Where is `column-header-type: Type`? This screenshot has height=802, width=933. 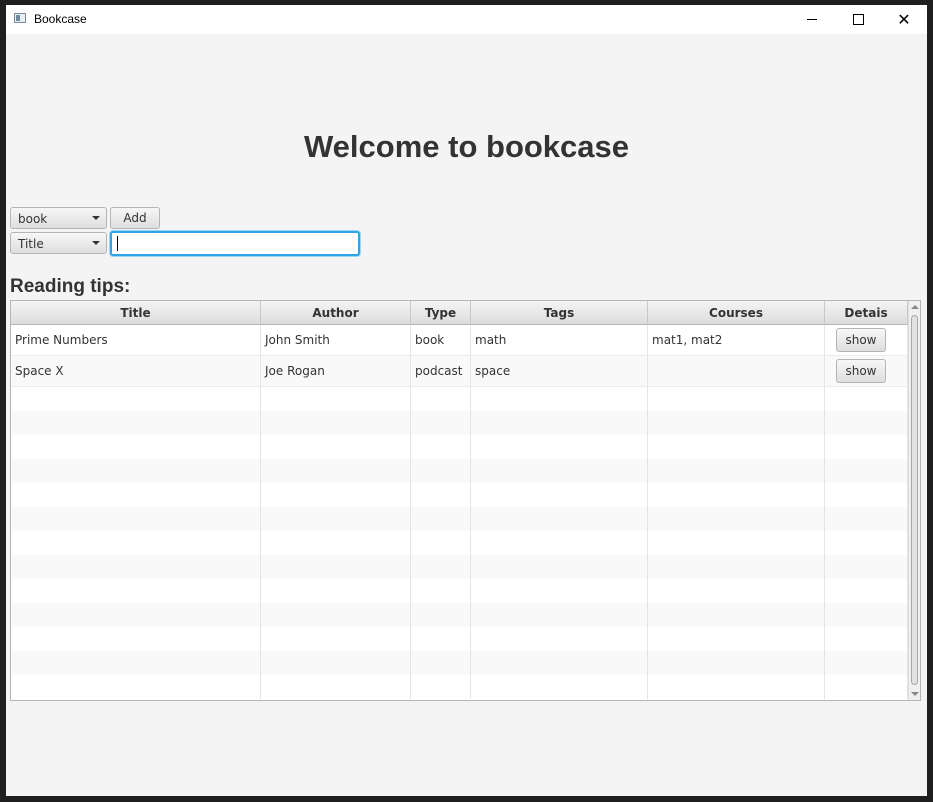
column-header-type: Type is located at coordinates (441, 313).